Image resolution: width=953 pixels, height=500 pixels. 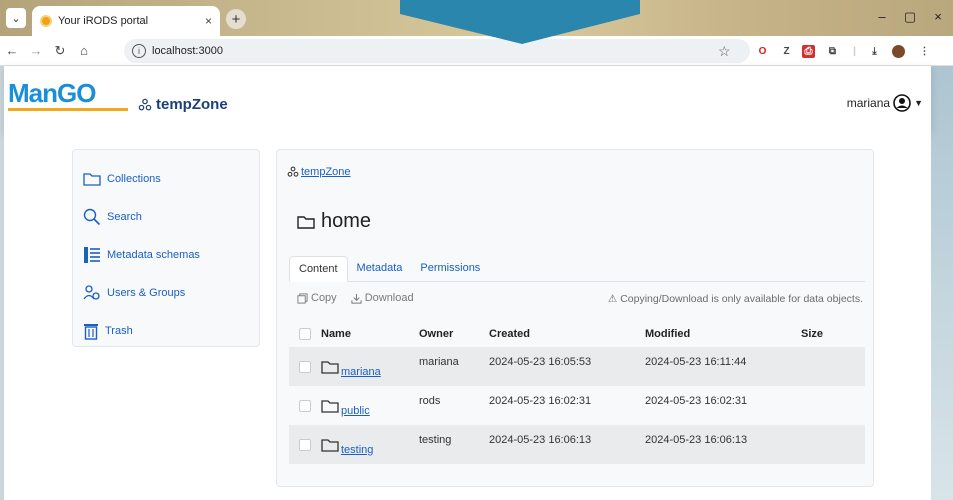 I want to click on bookmark-star-icon: ☆, so click(x=724, y=51).